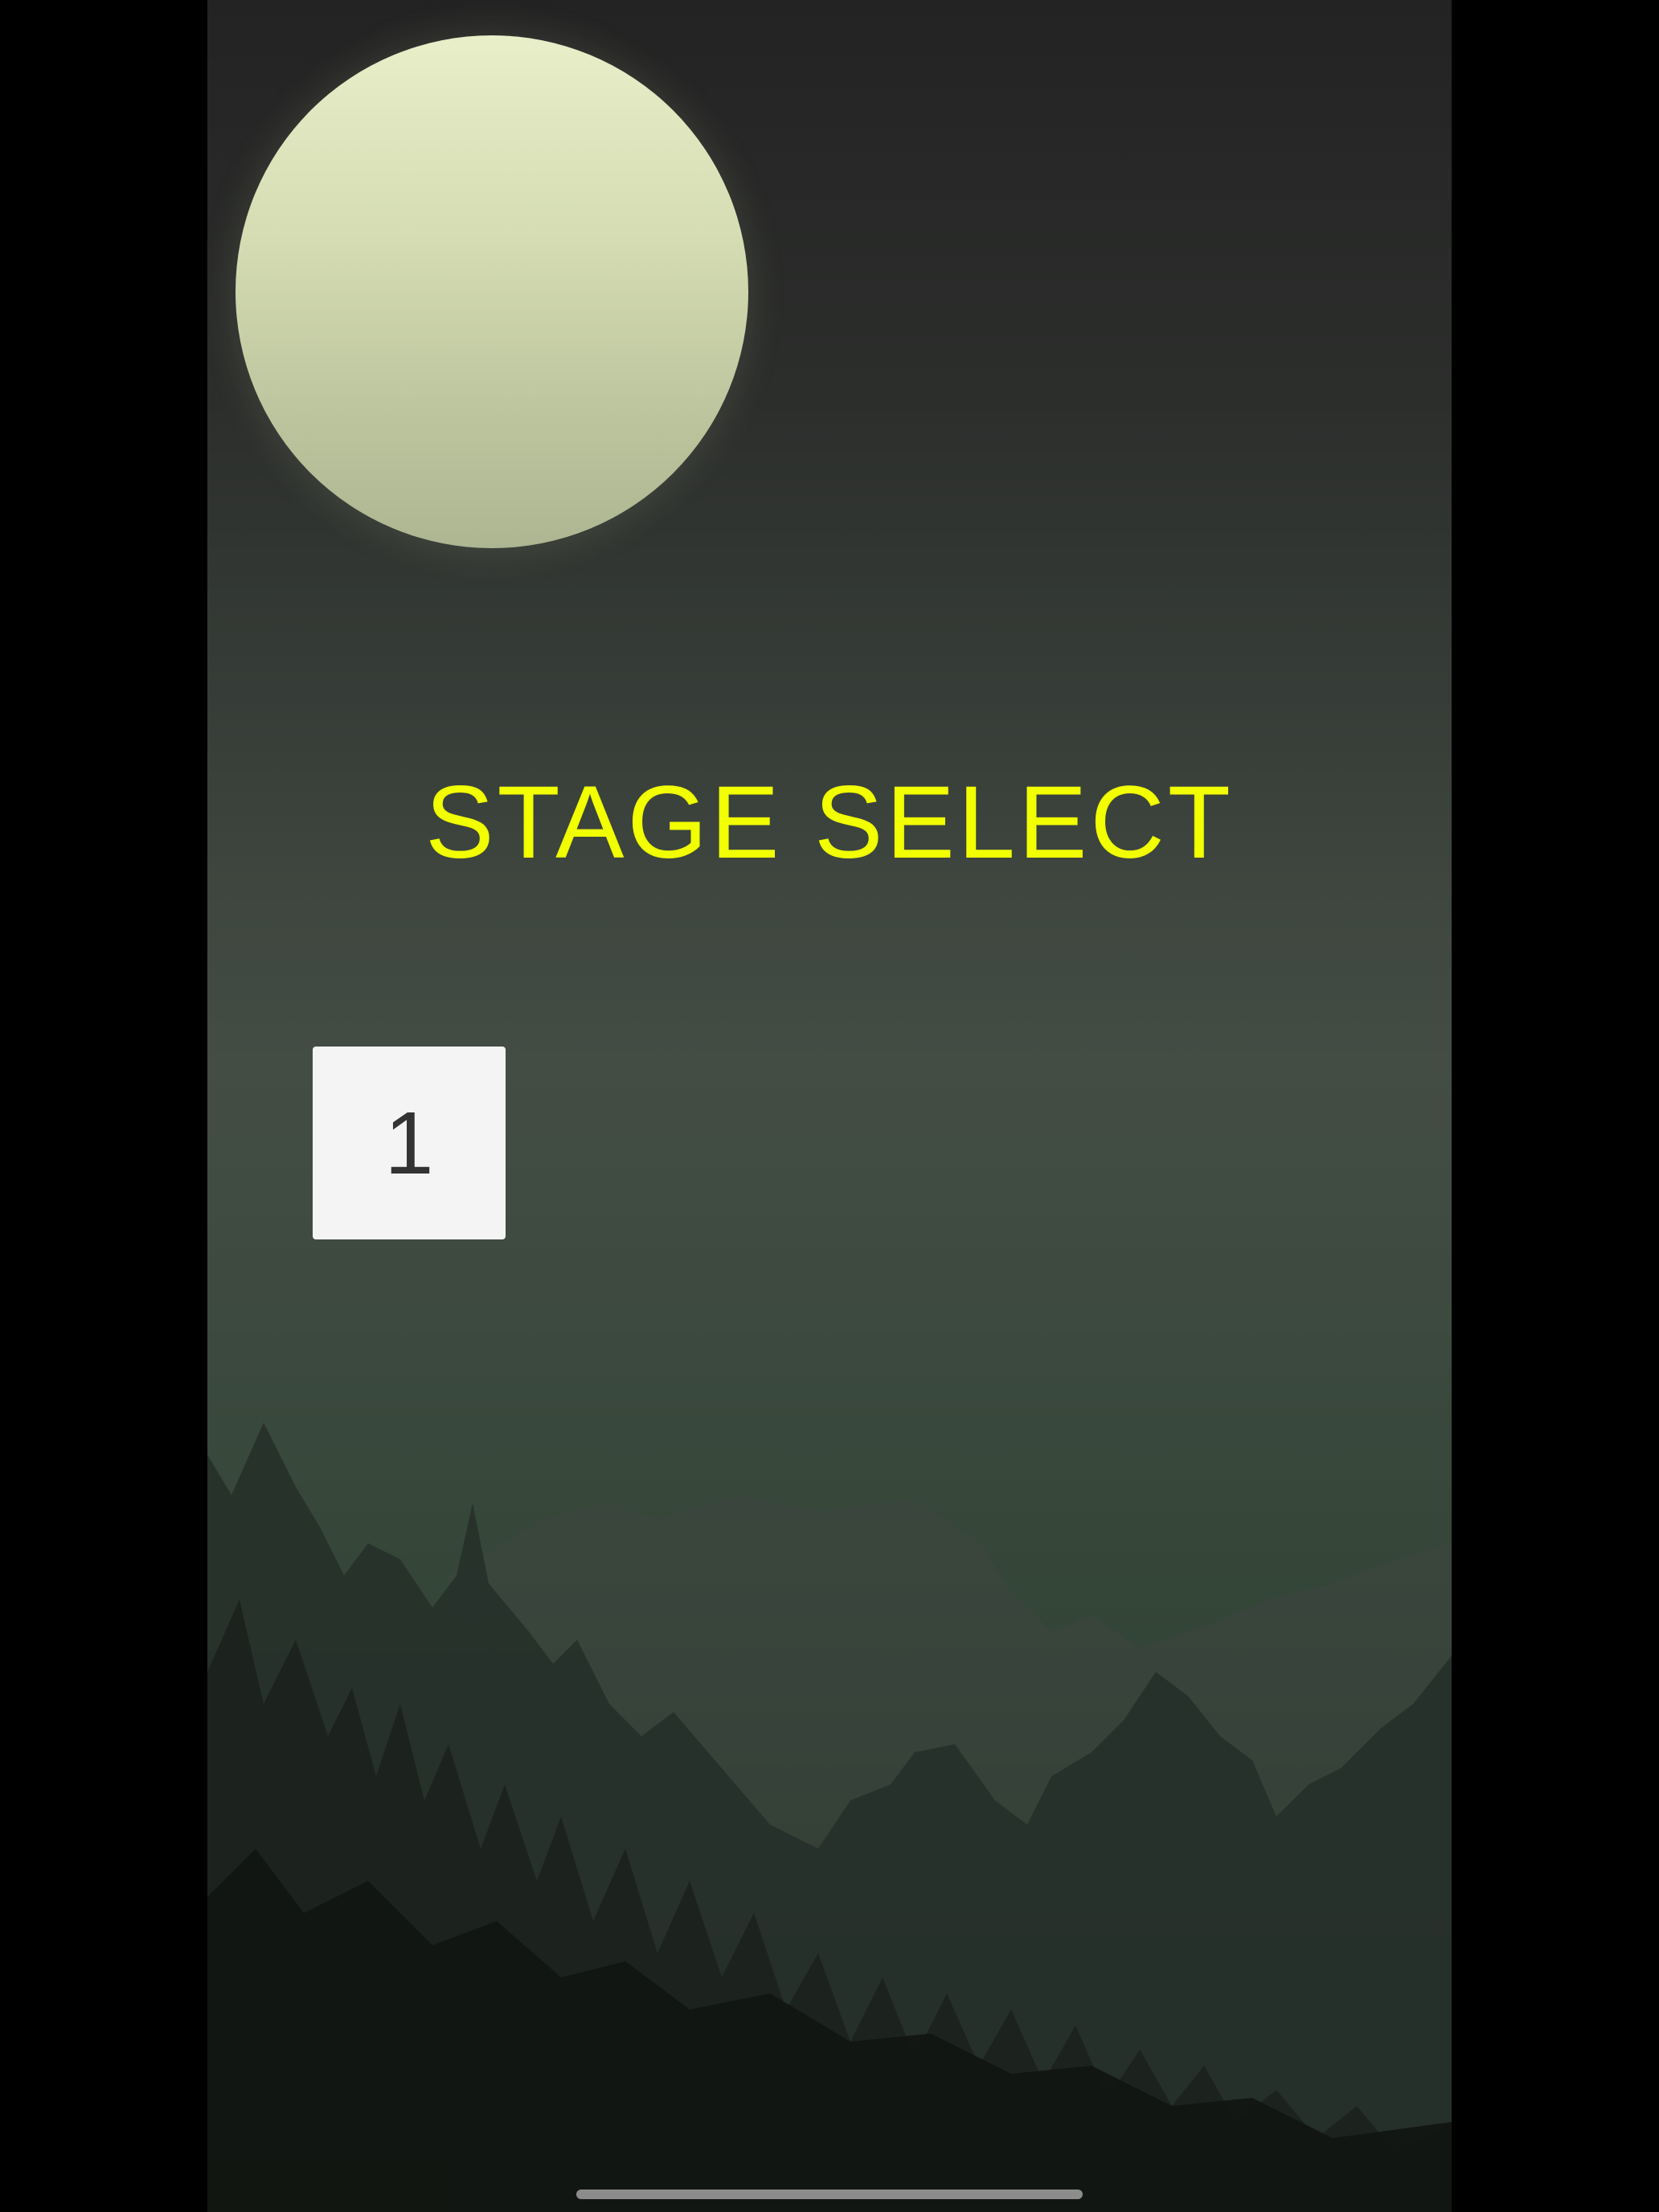 This screenshot has height=2212, width=1659. What do you see at coordinates (103, 1106) in the screenshot?
I see `letterbox-left` at bounding box center [103, 1106].